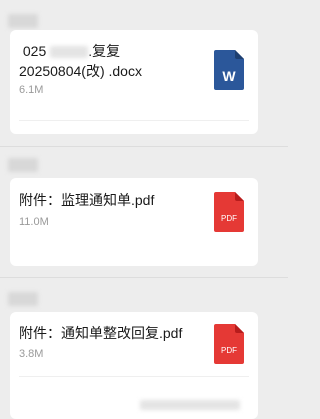 The height and width of the screenshot is (419, 320). I want to click on file-size: 3.8M, so click(31, 354).